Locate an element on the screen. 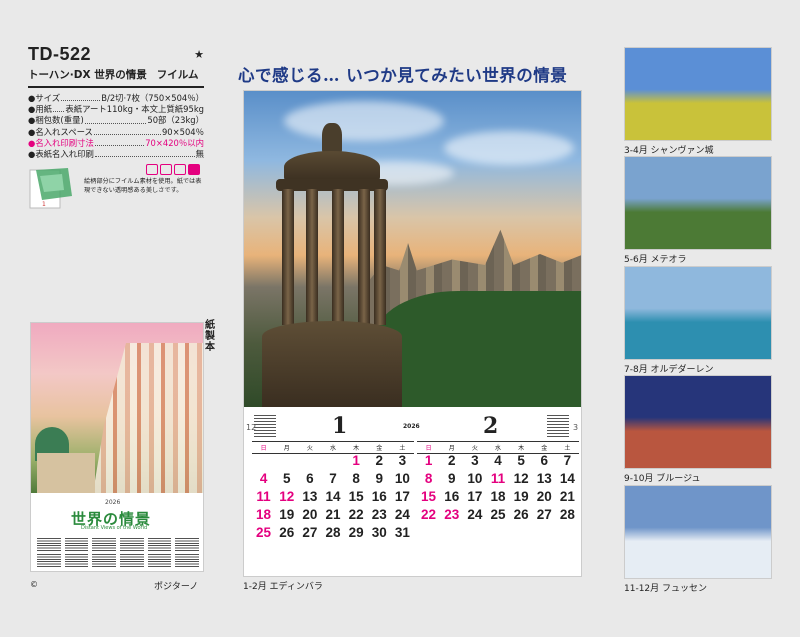  cover-photo is located at coordinates (117, 408).